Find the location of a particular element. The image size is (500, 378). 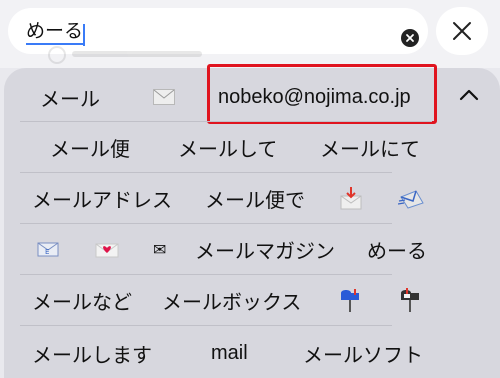

close-icon is located at coordinates (462, 31).